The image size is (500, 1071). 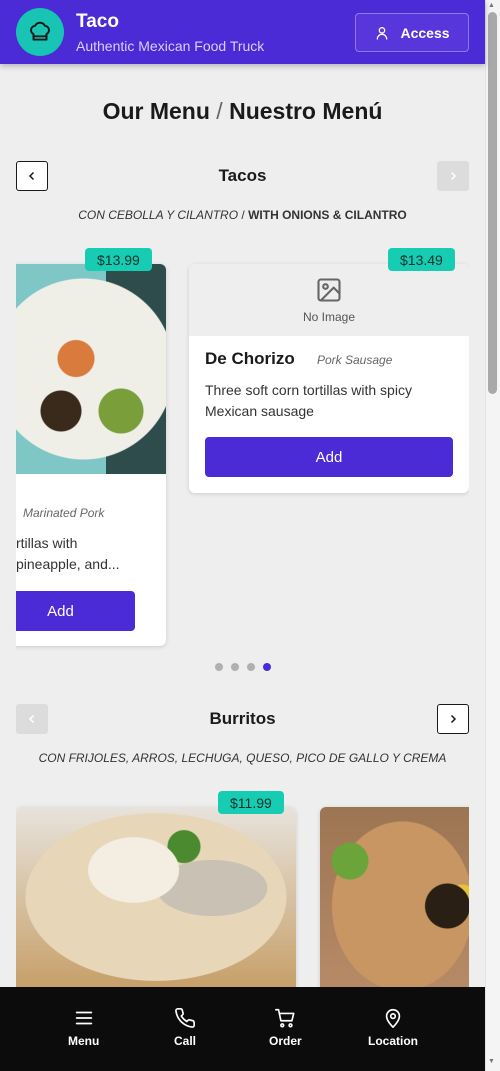 What do you see at coordinates (83, 1018) in the screenshot?
I see `menu-icon` at bounding box center [83, 1018].